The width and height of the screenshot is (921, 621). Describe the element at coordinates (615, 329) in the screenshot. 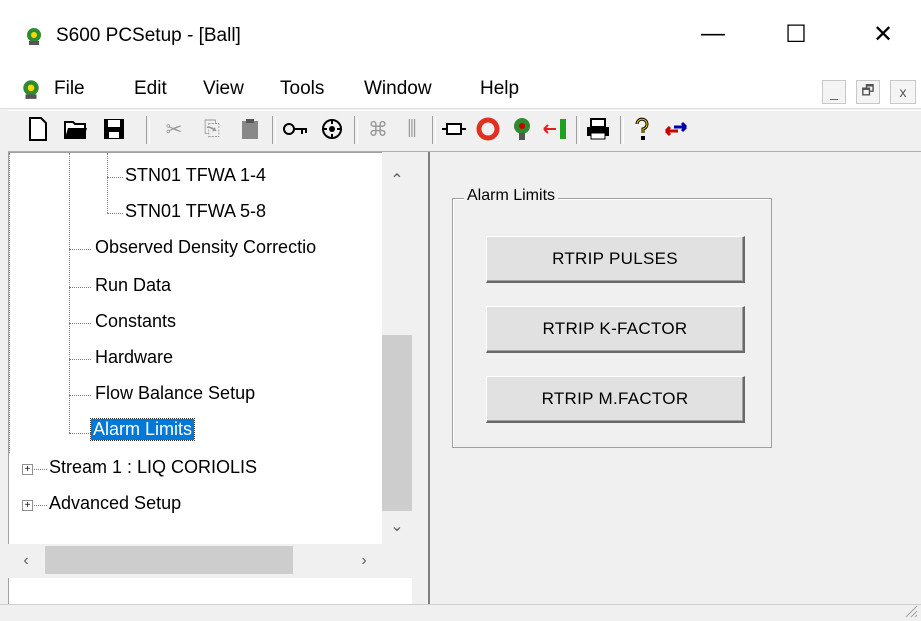

I see `rtrip-k-factor-button: RTRIP K-FACTOR` at that location.